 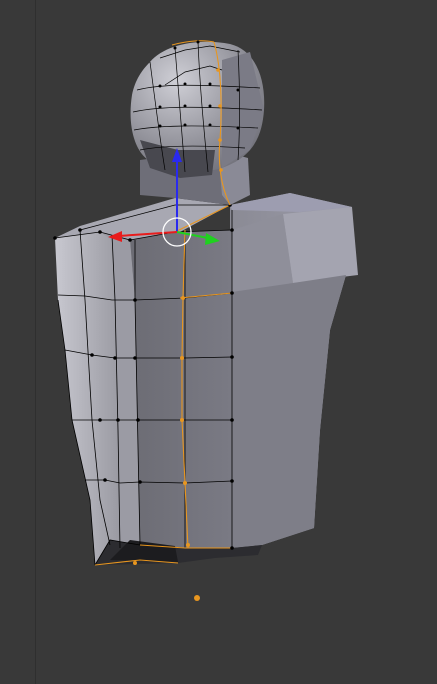 What do you see at coordinates (289, 411) in the screenshot?
I see `torso-right-lower` at bounding box center [289, 411].